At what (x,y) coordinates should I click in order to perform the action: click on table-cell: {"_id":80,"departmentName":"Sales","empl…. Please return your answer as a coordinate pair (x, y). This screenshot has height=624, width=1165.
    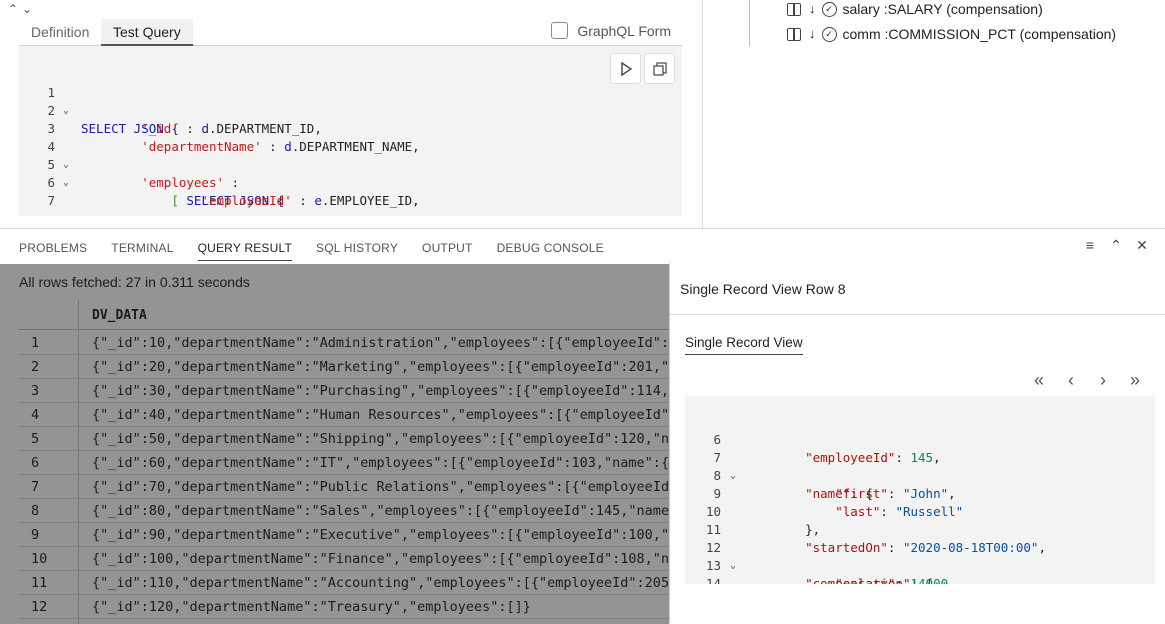
    Looking at the image, I should click on (380, 511).